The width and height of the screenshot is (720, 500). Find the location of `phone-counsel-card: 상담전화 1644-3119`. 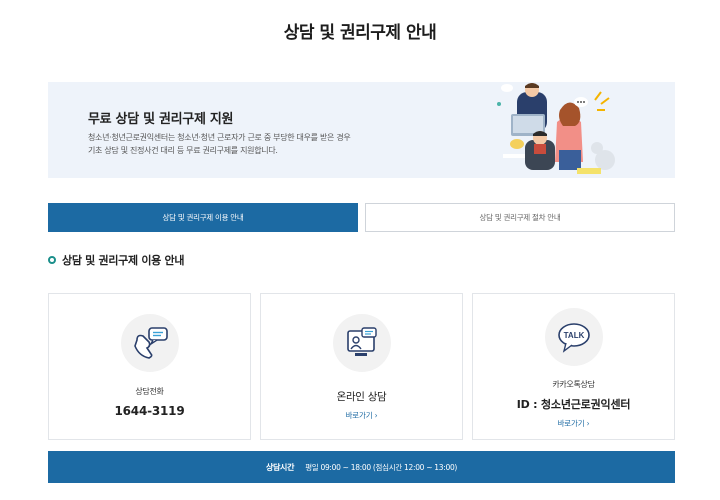

phone-counsel-card: 상담전화 1644-3119 is located at coordinates (149, 366).